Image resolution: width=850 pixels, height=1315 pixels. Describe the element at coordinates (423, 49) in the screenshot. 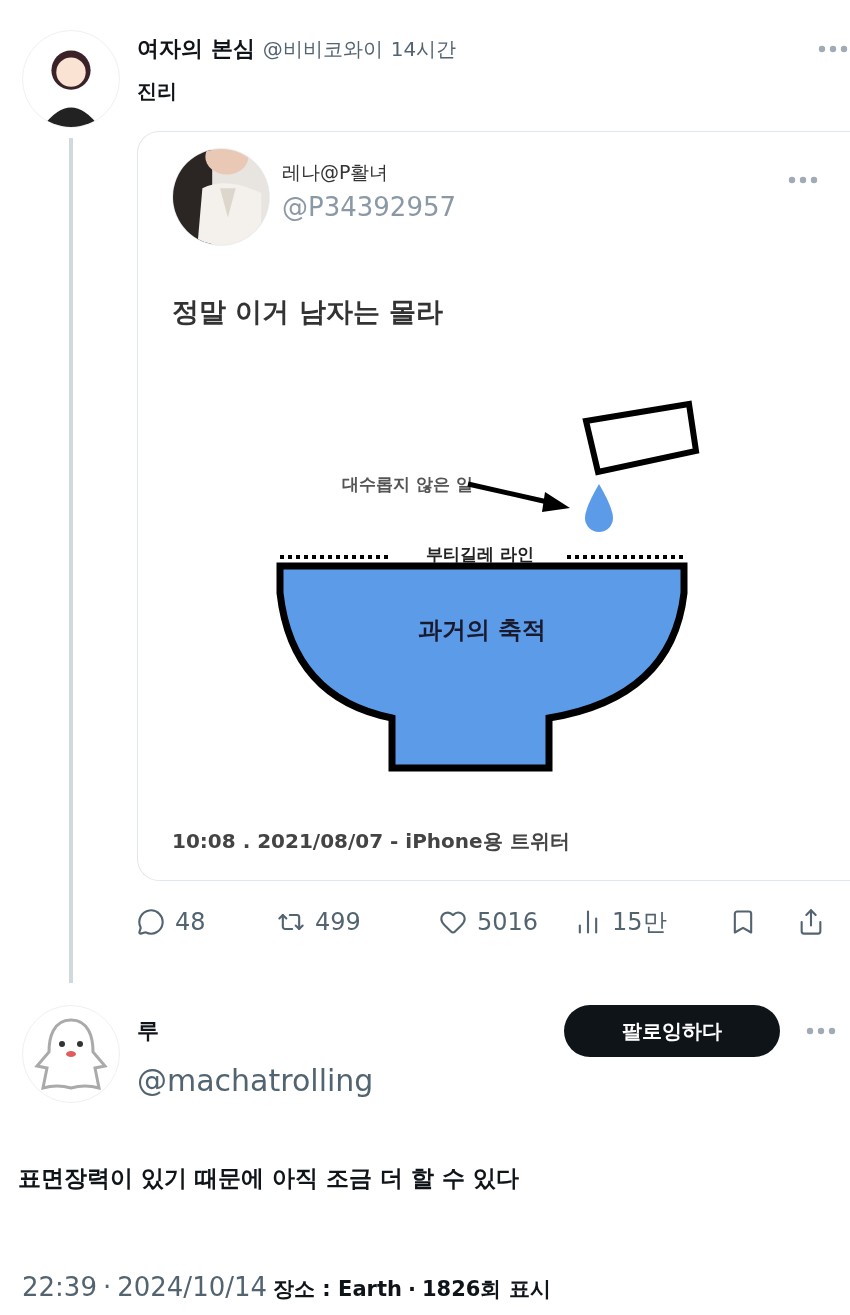

I see `post-time: 14시간` at that location.